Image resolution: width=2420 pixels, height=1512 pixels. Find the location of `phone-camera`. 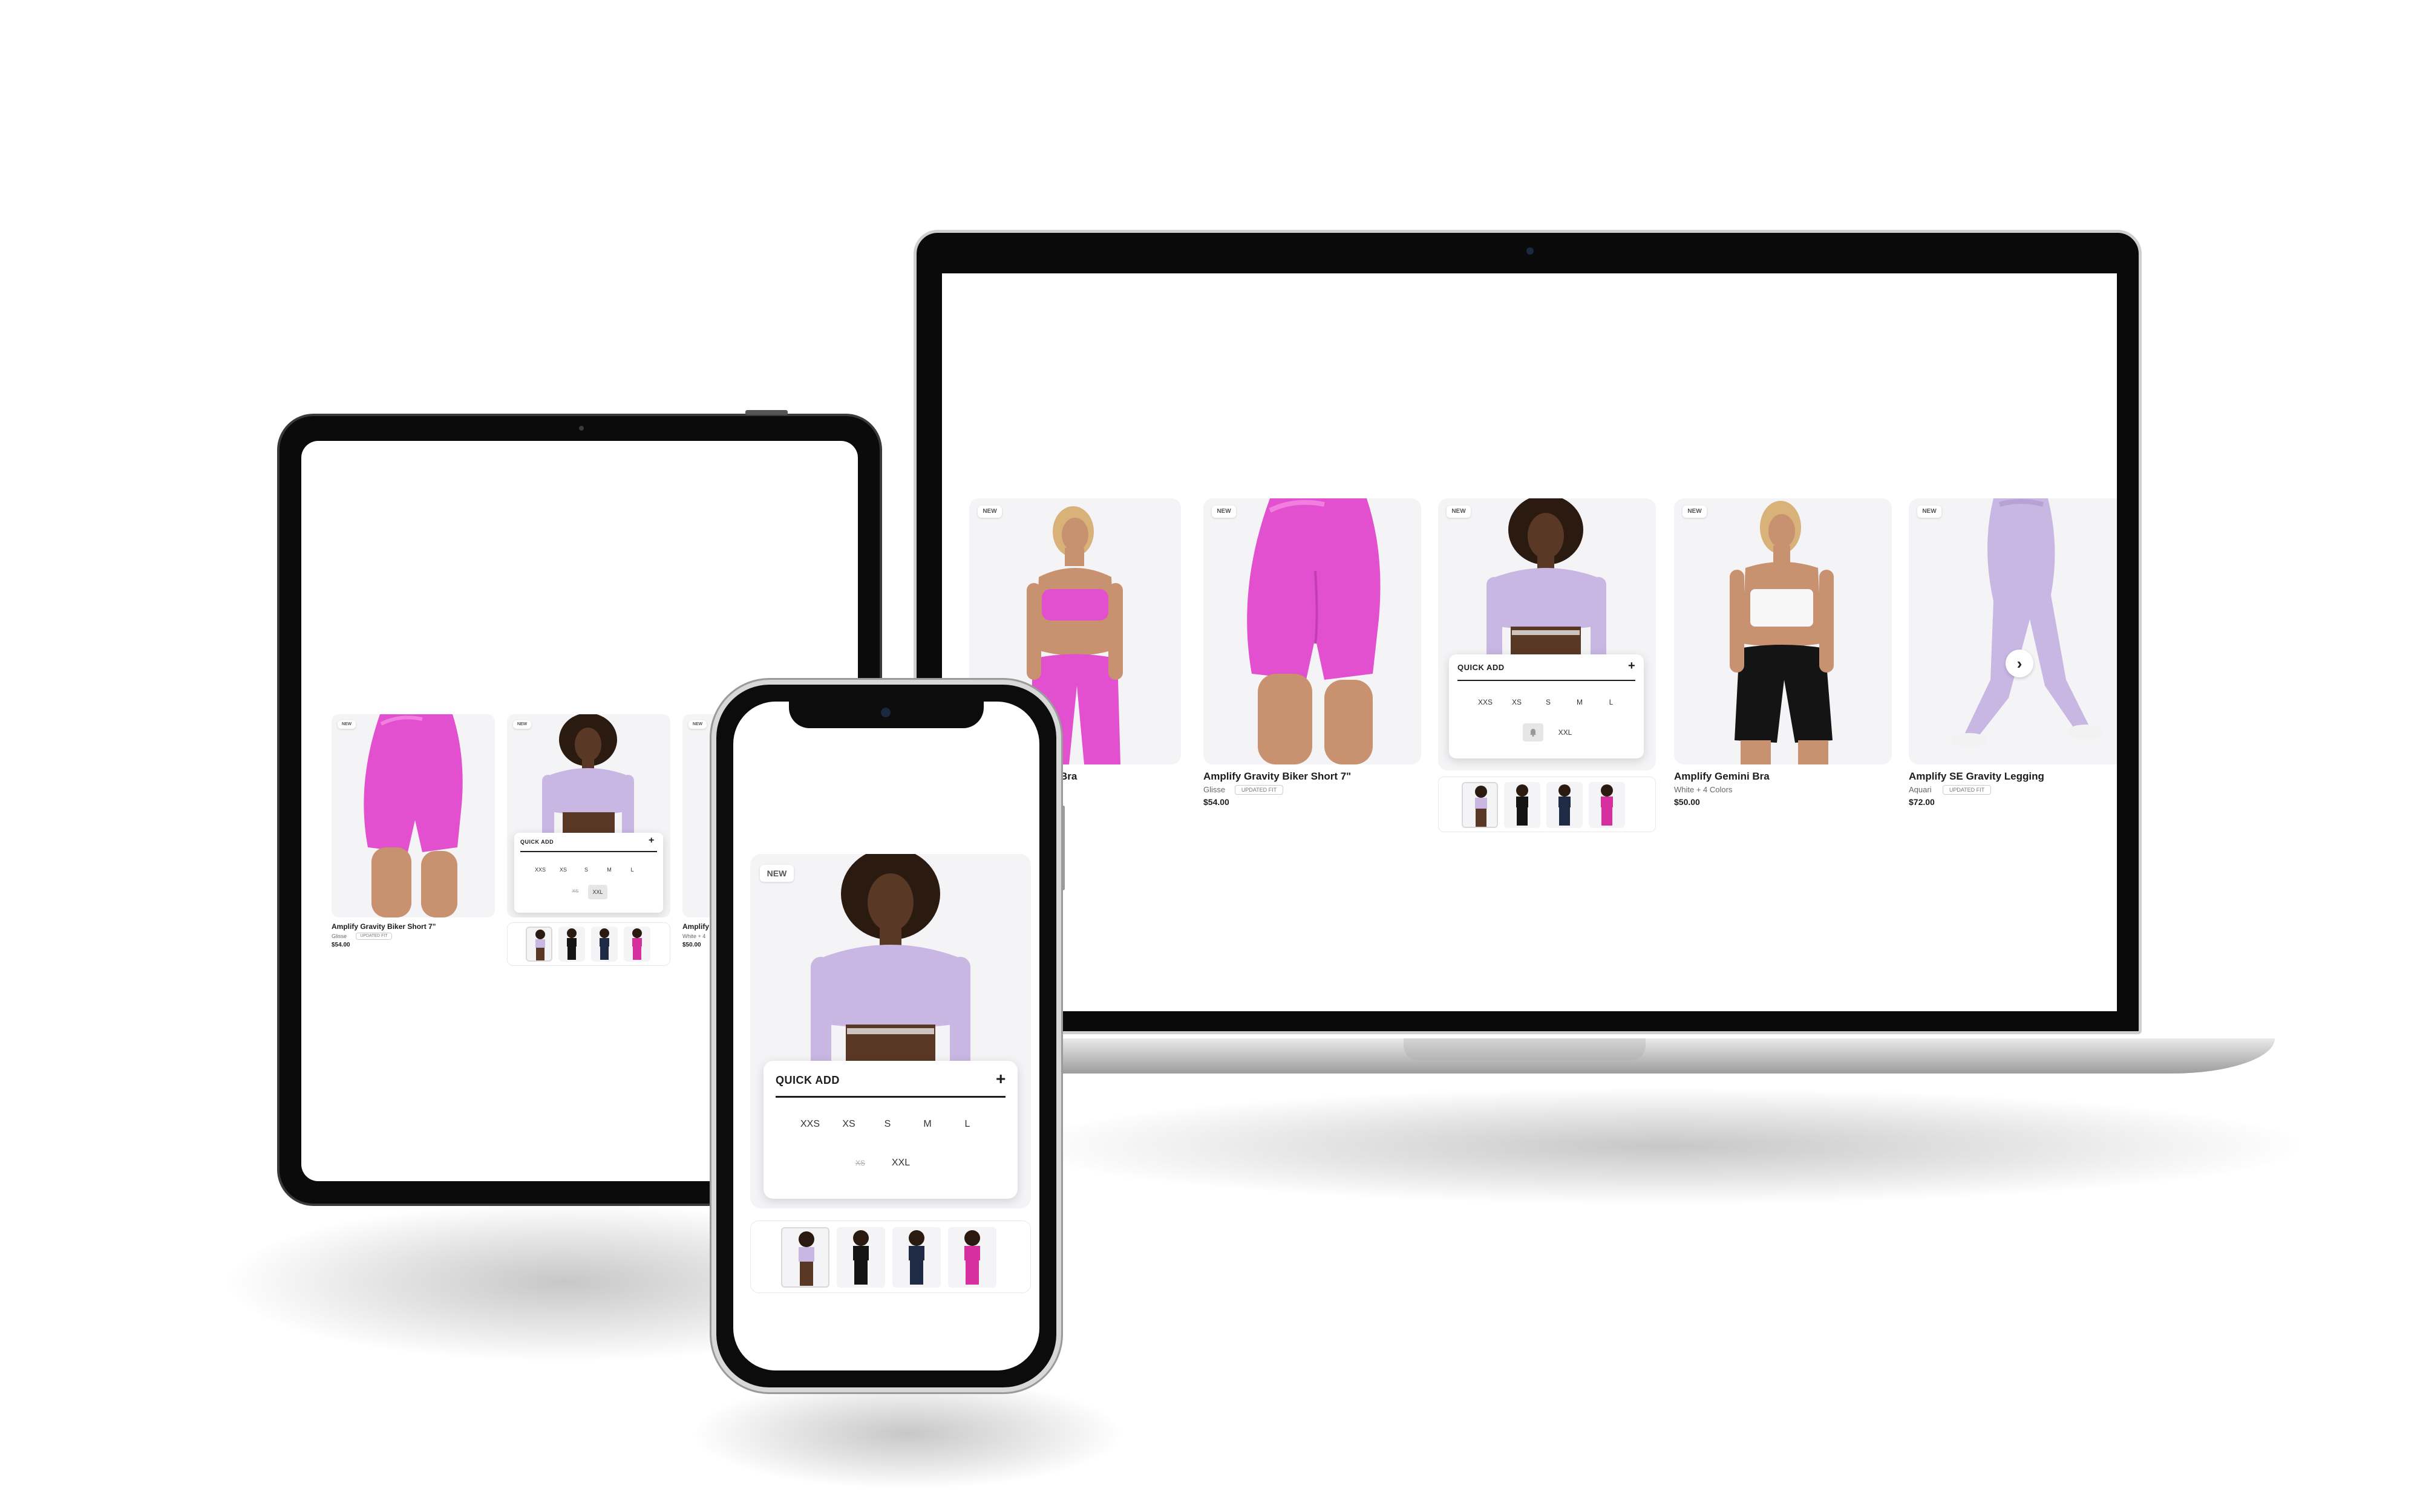

phone-camera is located at coordinates (886, 712).